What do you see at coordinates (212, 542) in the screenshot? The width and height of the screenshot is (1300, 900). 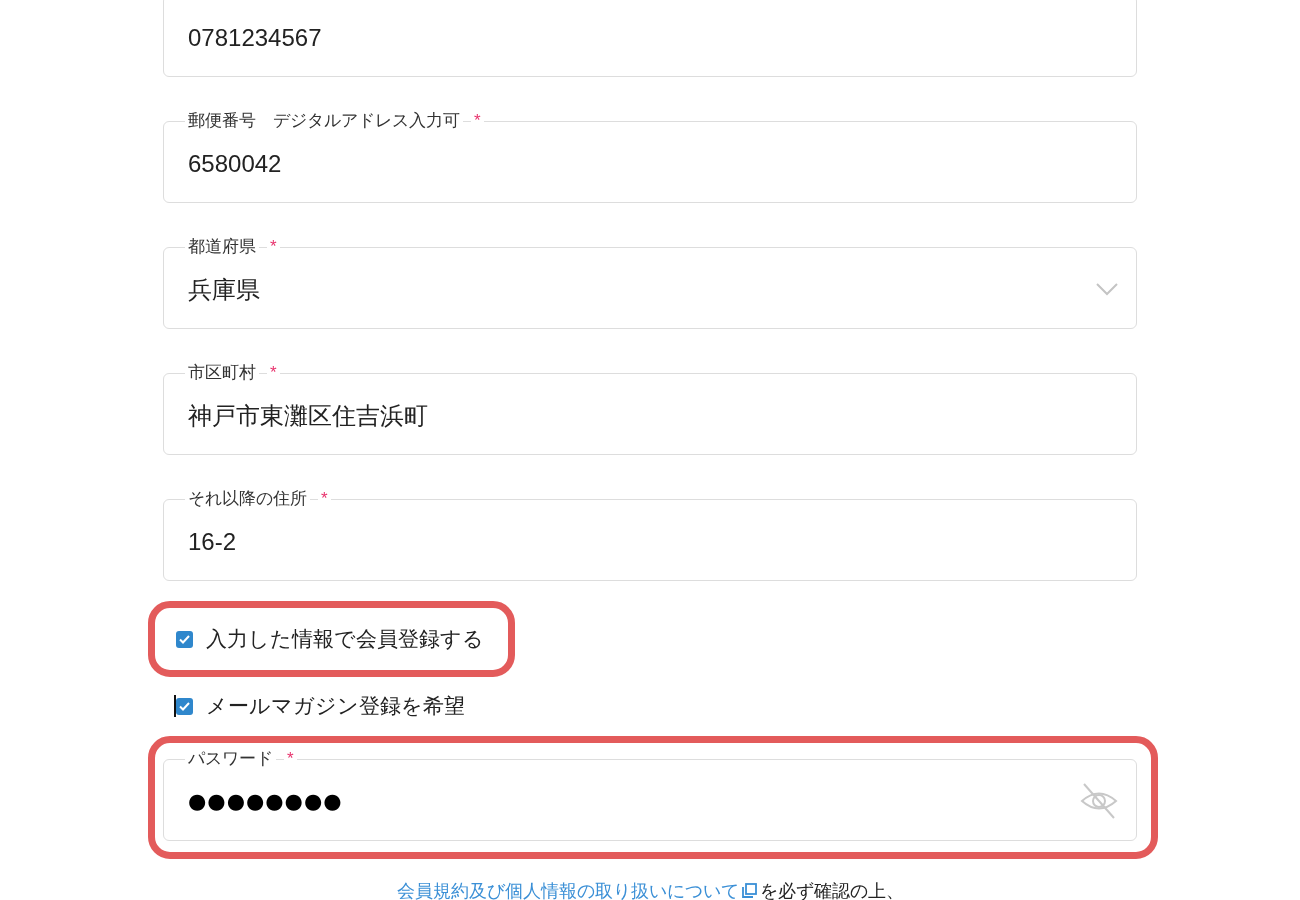 I see `field-value: 16-2` at bounding box center [212, 542].